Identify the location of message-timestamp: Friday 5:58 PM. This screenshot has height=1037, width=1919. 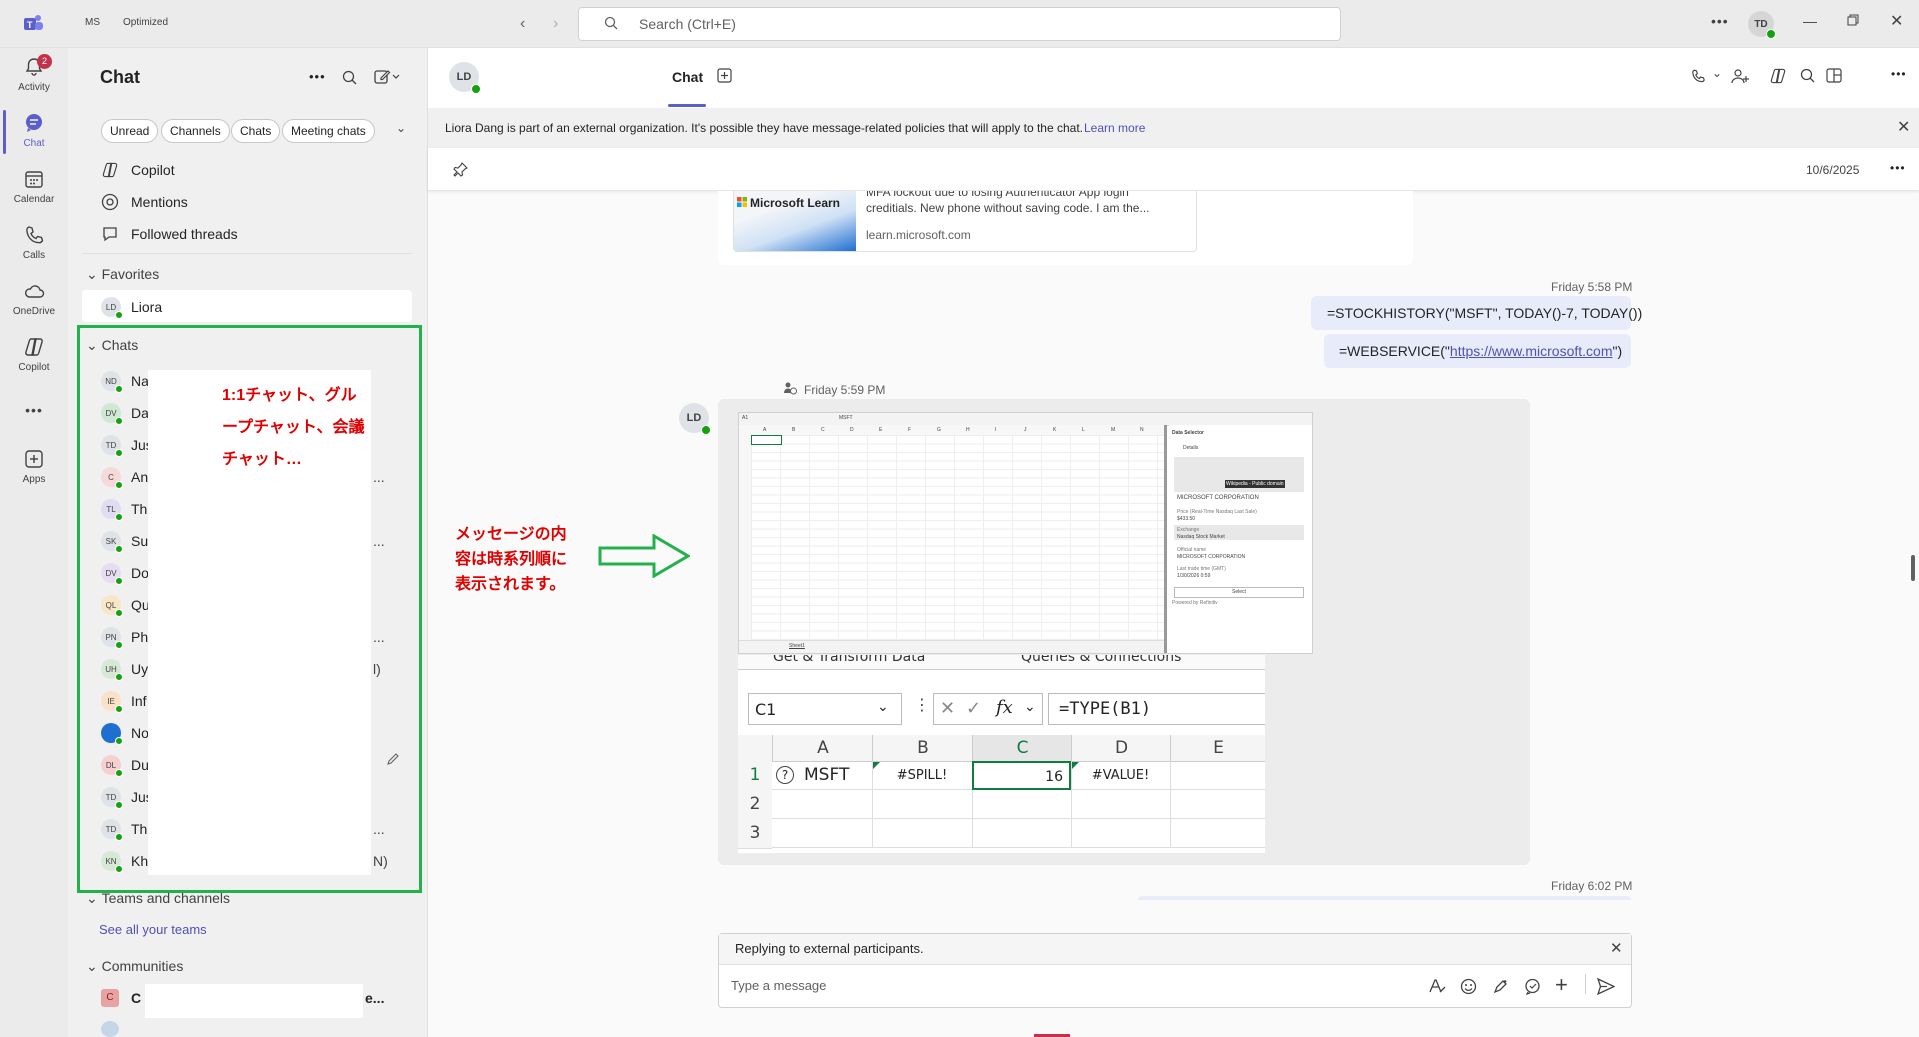
(1592, 287).